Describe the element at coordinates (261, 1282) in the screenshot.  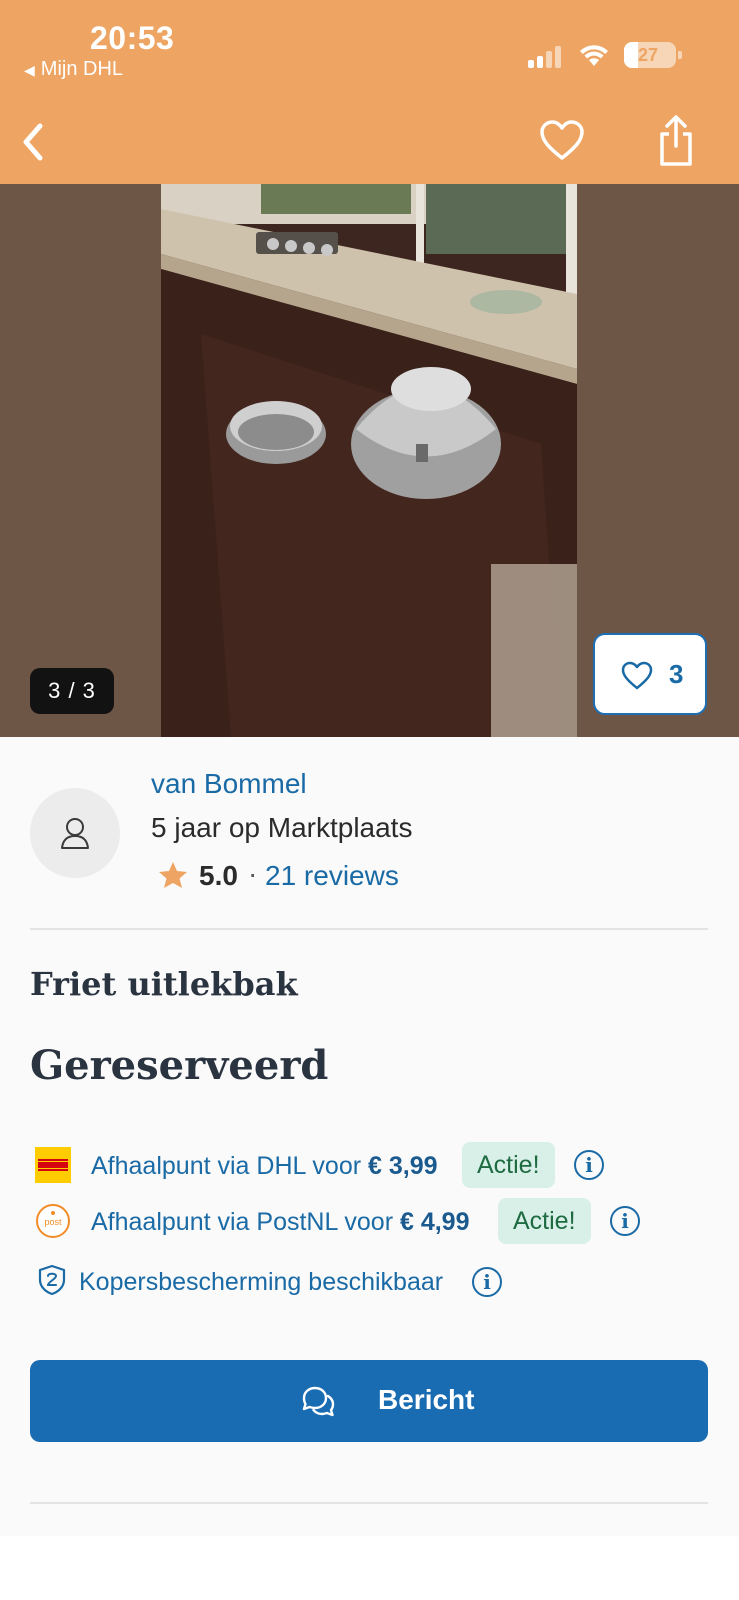
I see `buyer-protection-label: Kopersbescherming beschikbaar` at that location.